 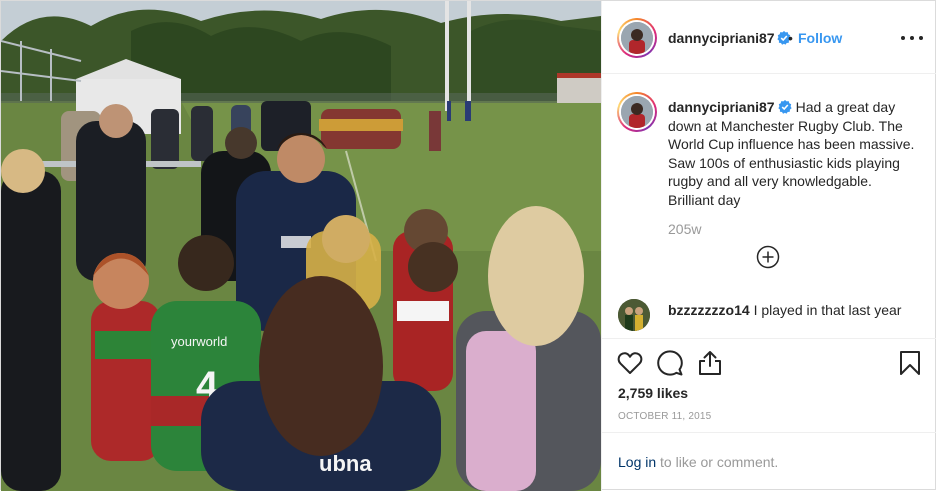 I want to click on login-text: Log in to like or comment., so click(x=698, y=462).